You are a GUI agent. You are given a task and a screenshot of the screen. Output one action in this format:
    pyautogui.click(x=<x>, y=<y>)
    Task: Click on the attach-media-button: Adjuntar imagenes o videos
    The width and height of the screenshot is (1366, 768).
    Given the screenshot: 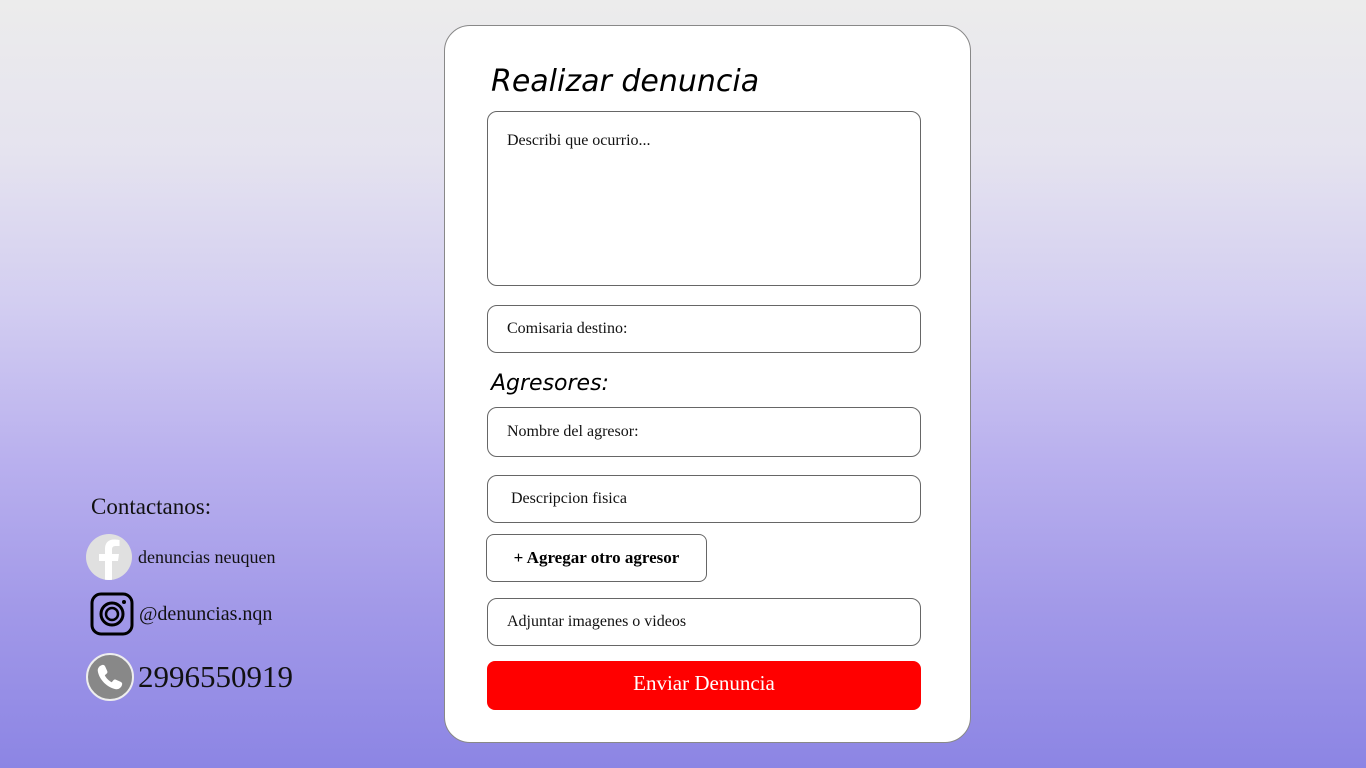 What is the action you would take?
    pyautogui.click(x=704, y=622)
    